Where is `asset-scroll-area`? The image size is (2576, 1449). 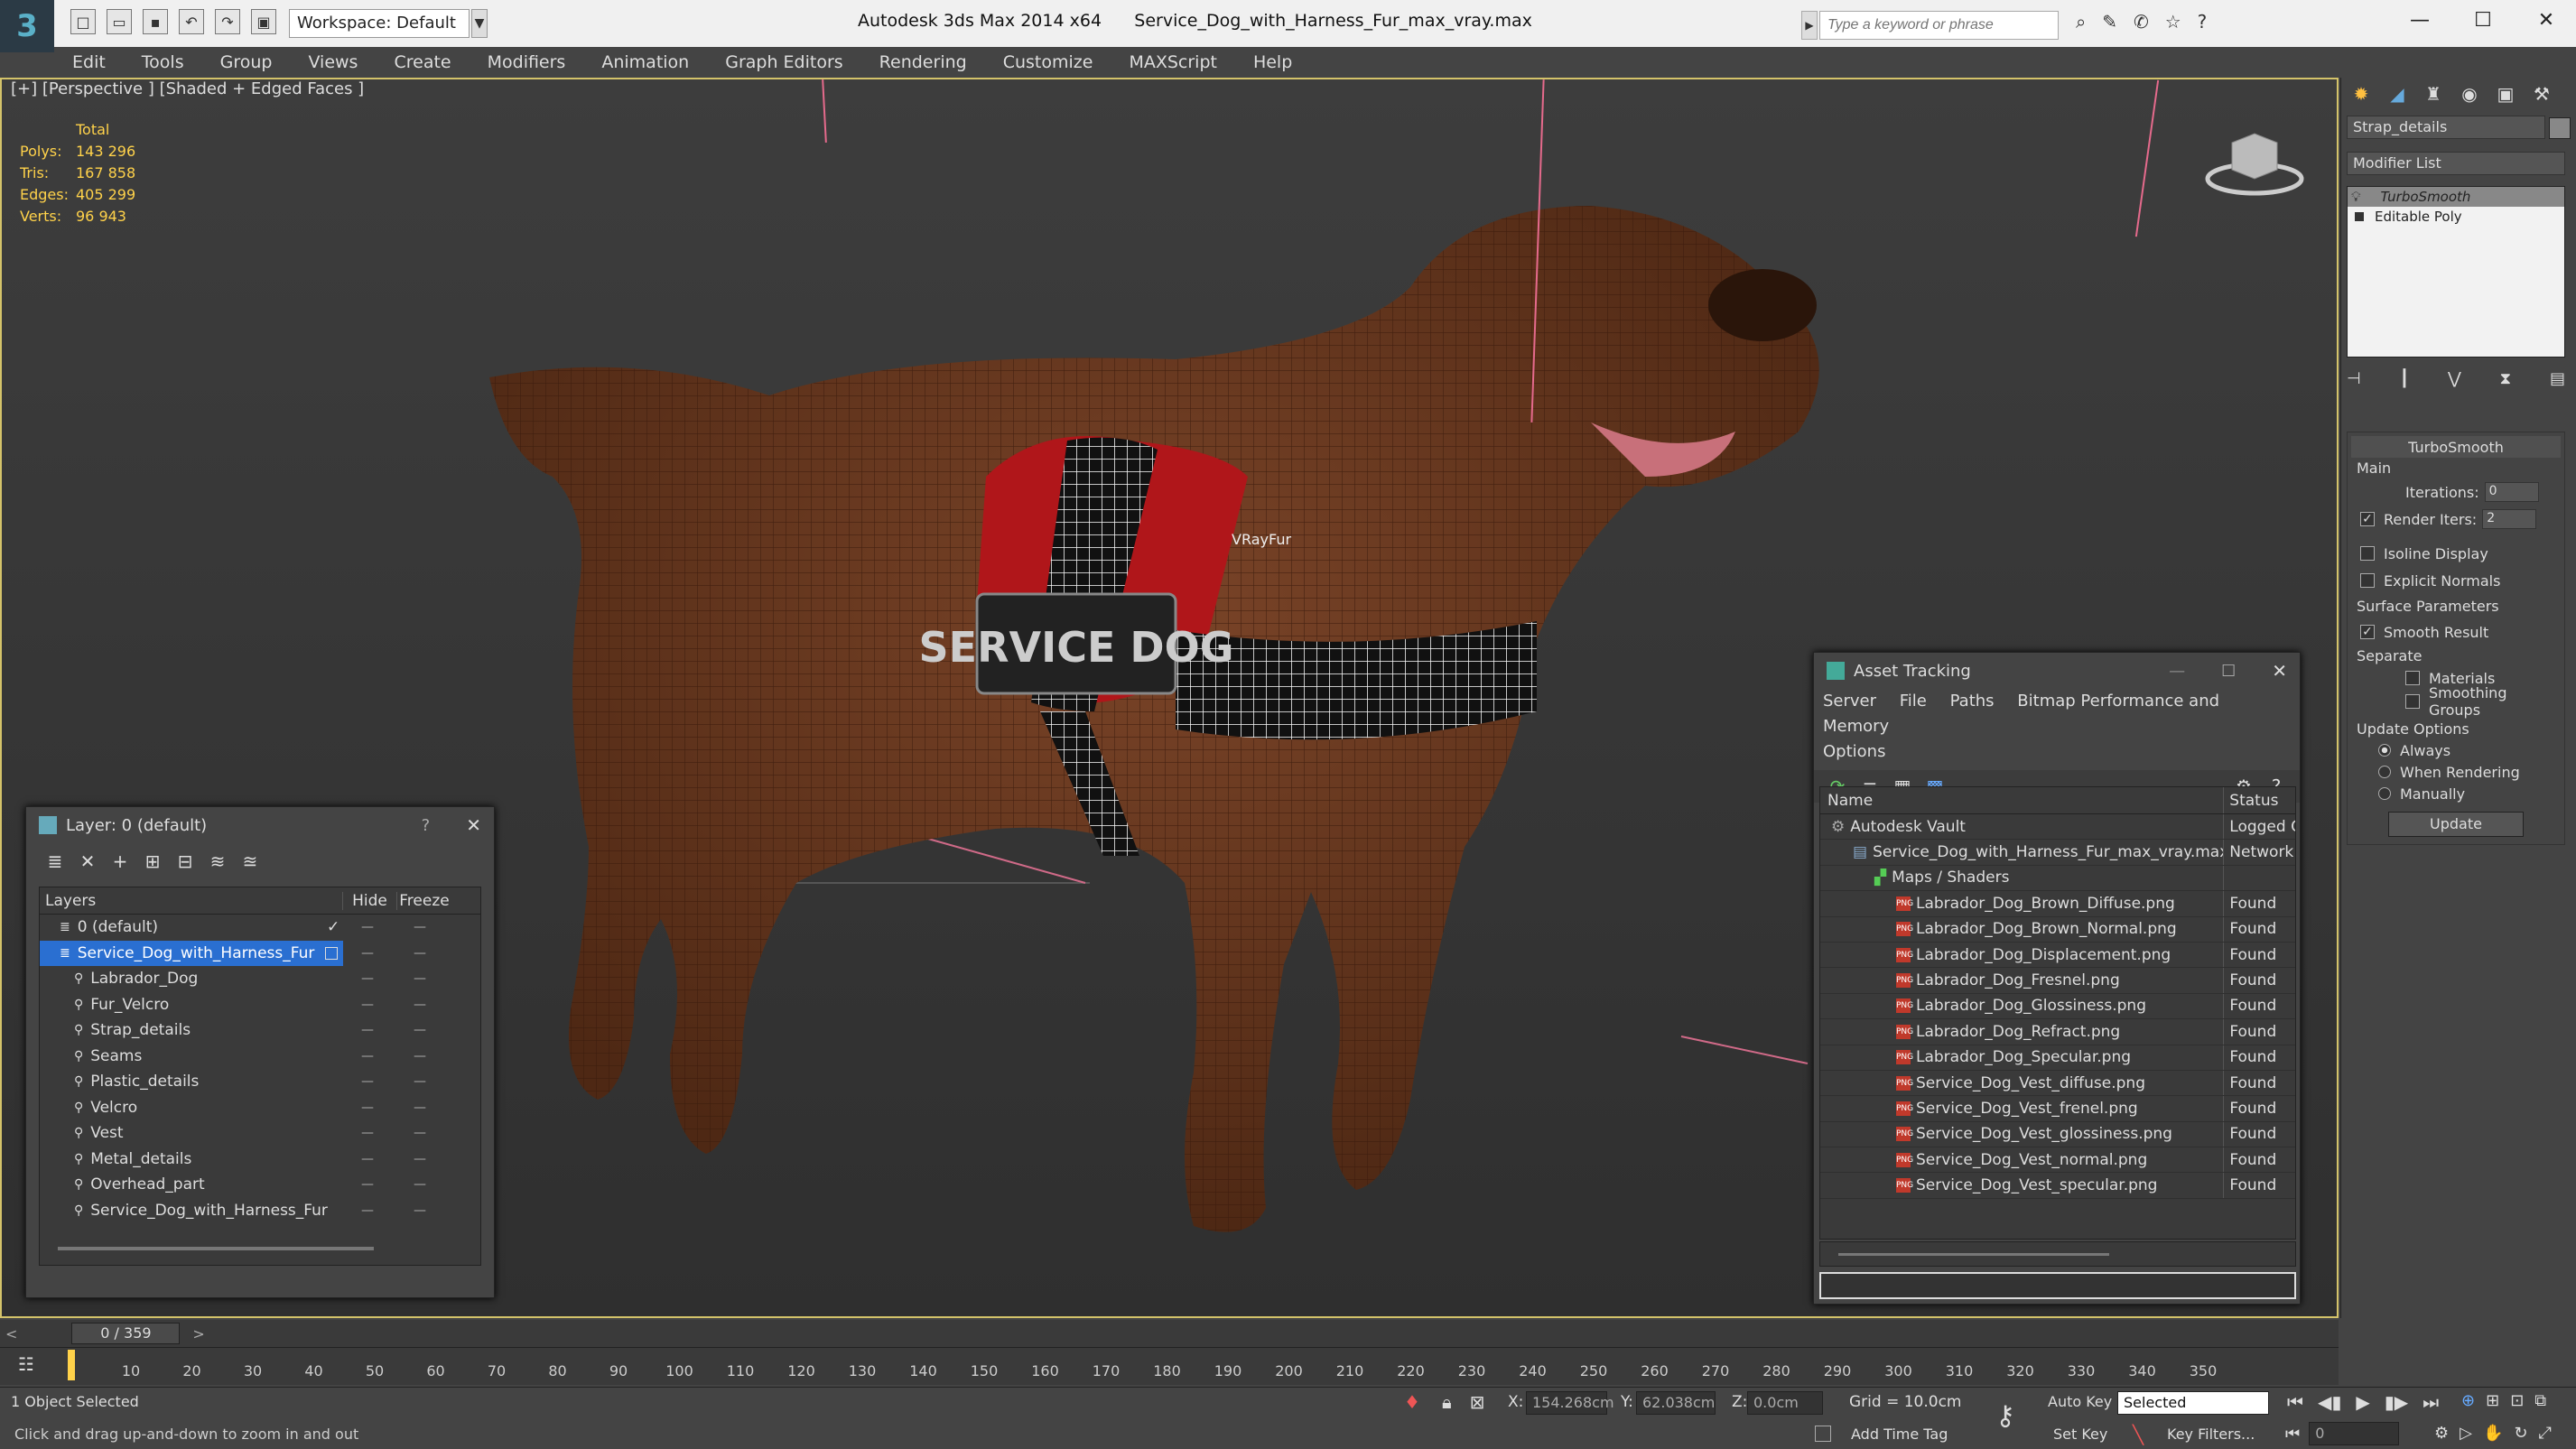 asset-scroll-area is located at coordinates (2057, 1254).